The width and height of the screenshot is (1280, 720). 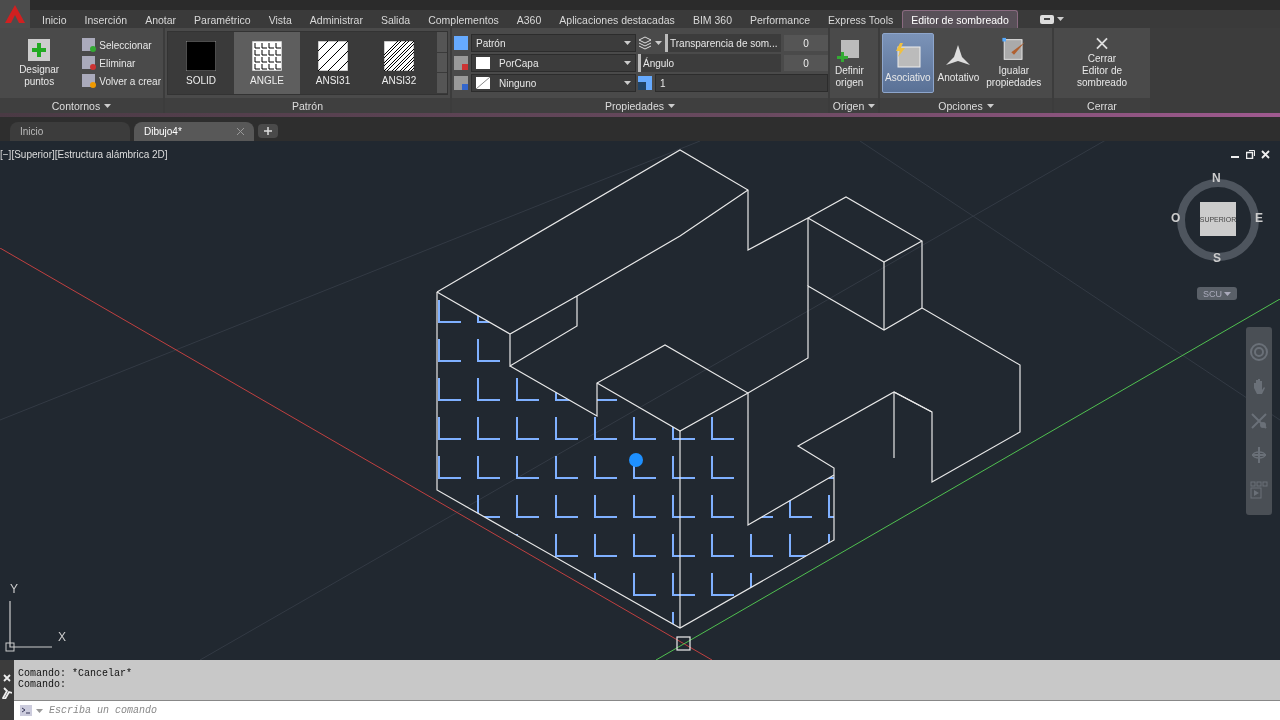 What do you see at coordinates (1176, 218) in the screenshot?
I see `compass-west: O` at bounding box center [1176, 218].